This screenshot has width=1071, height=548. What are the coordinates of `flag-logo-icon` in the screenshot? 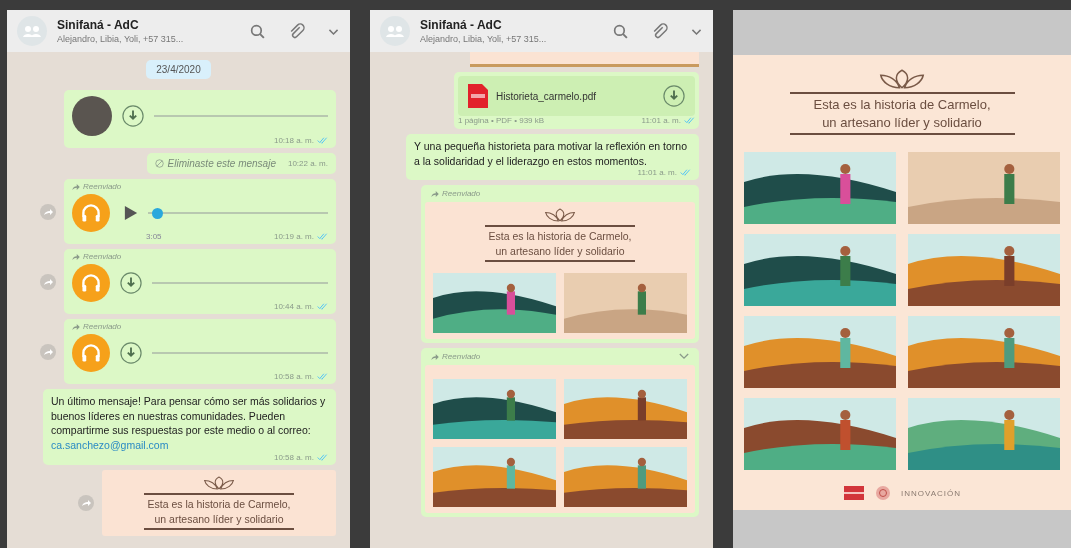 It's located at (853, 493).